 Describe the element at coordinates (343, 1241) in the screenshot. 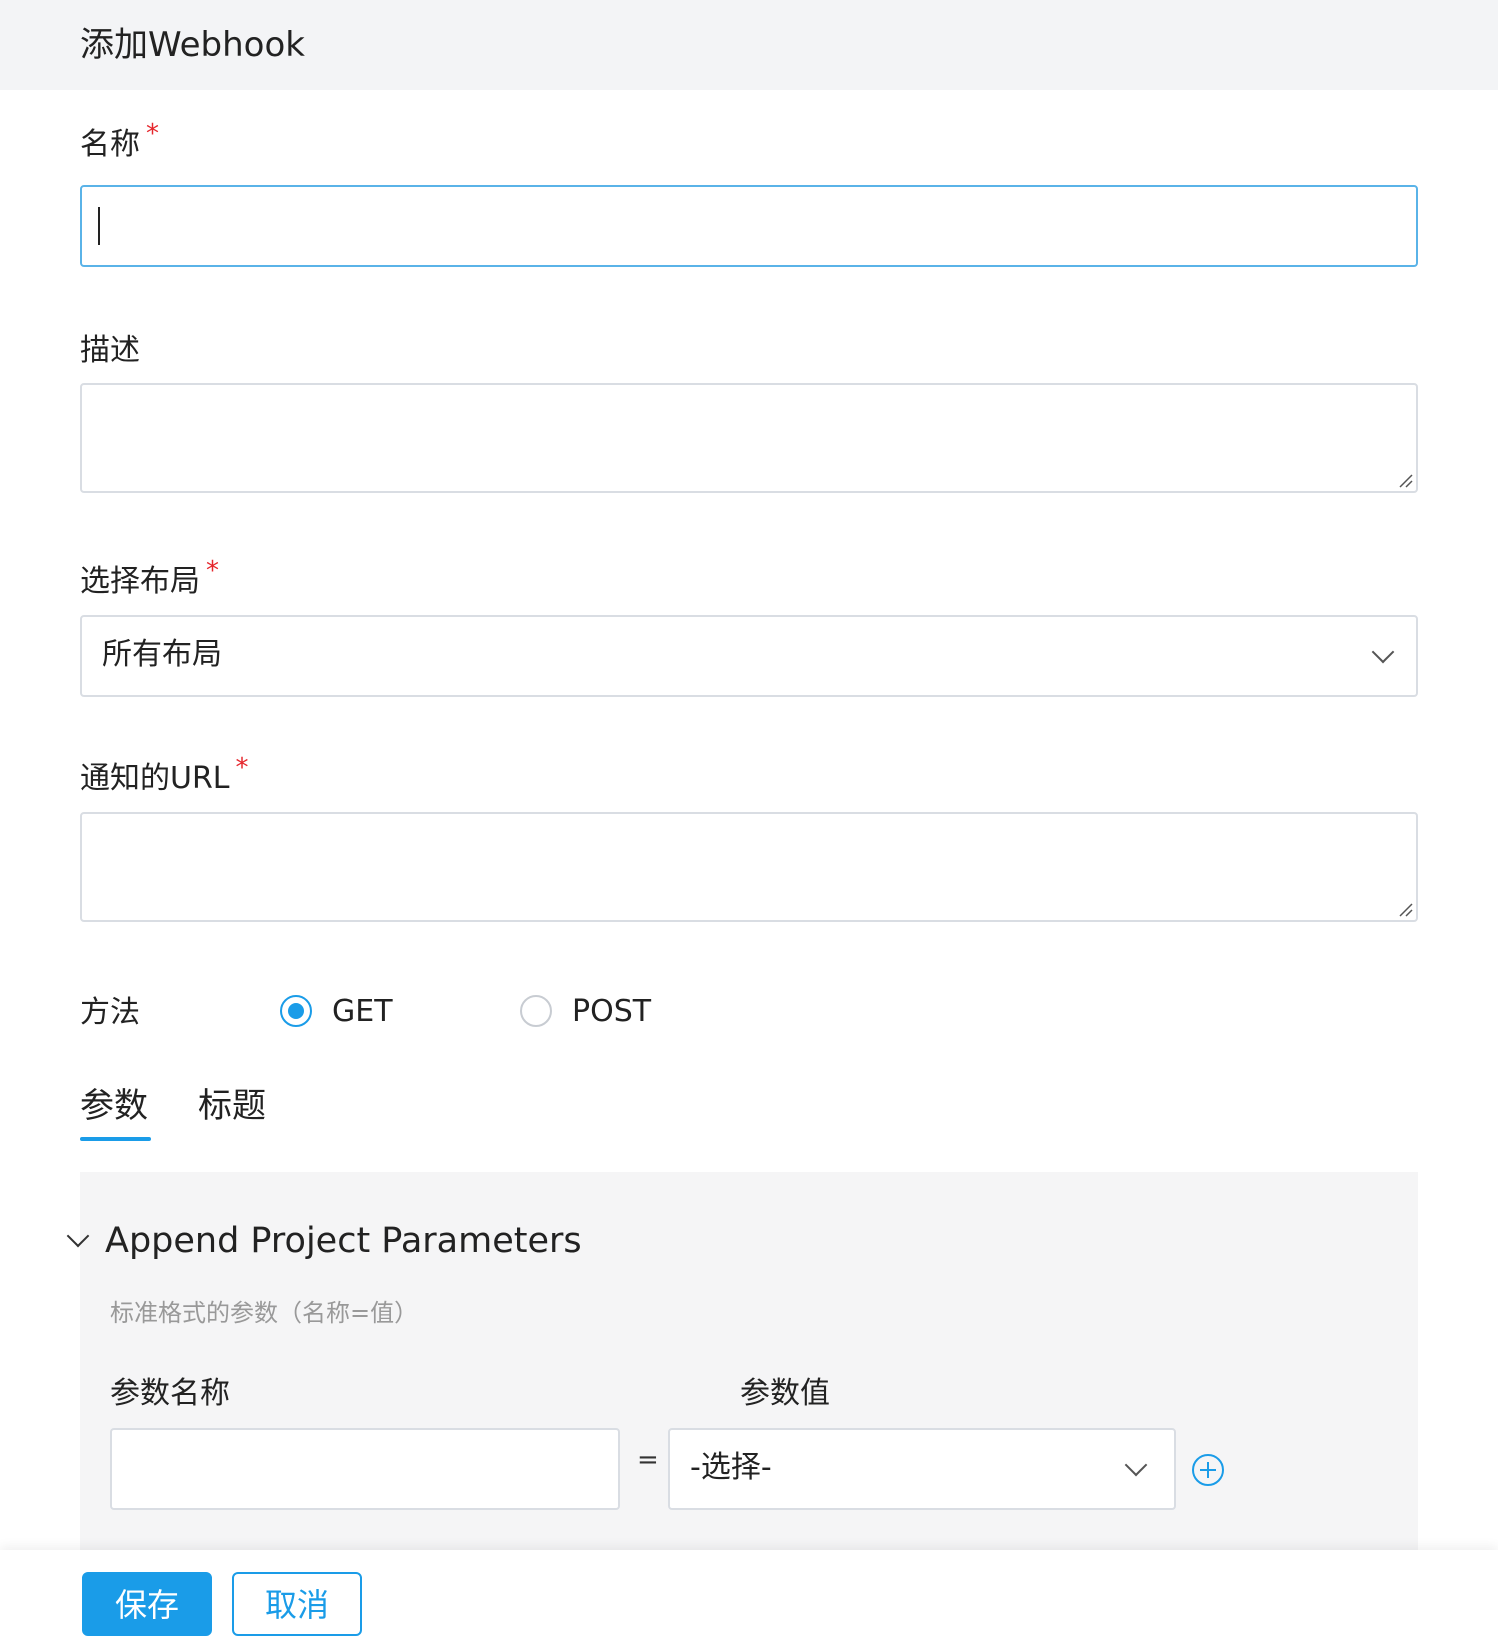

I see `panel-title: Append Project Parameters` at that location.